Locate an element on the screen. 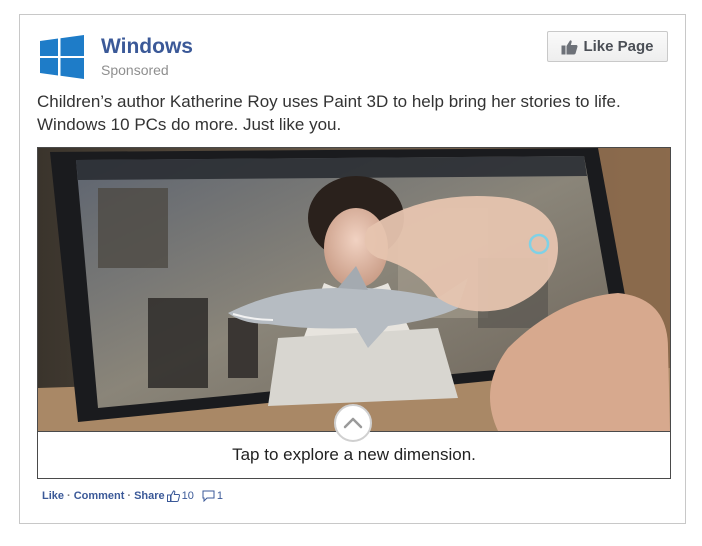 The height and width of the screenshot is (546, 702). like-page-label: Like Page is located at coordinates (618, 46).